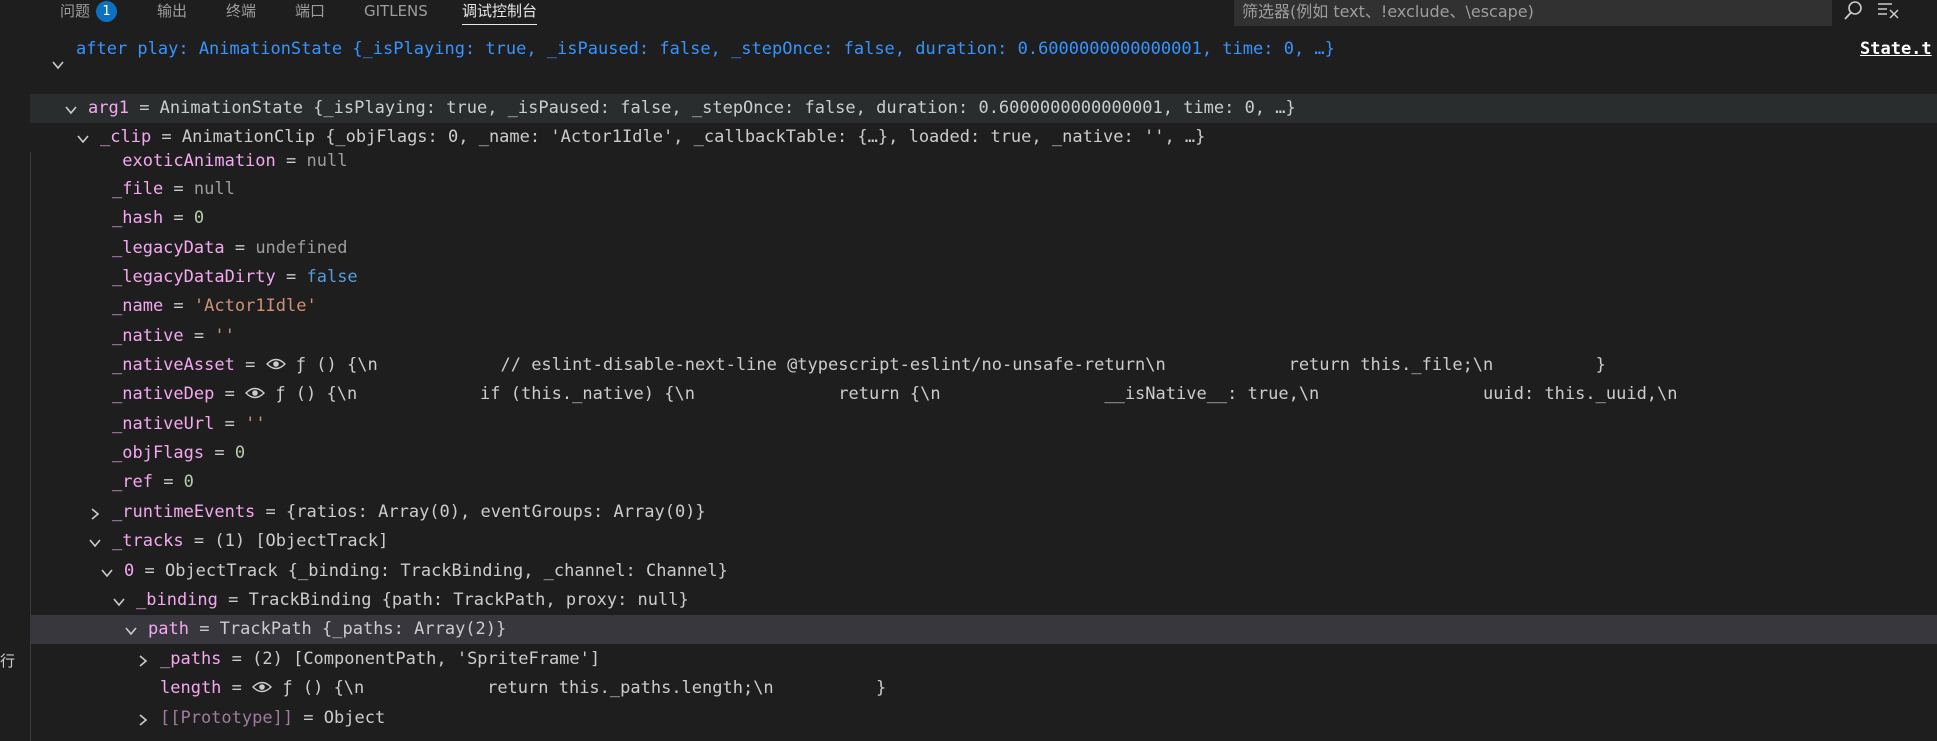  I want to click on tab-output: 输出, so click(172, 13).